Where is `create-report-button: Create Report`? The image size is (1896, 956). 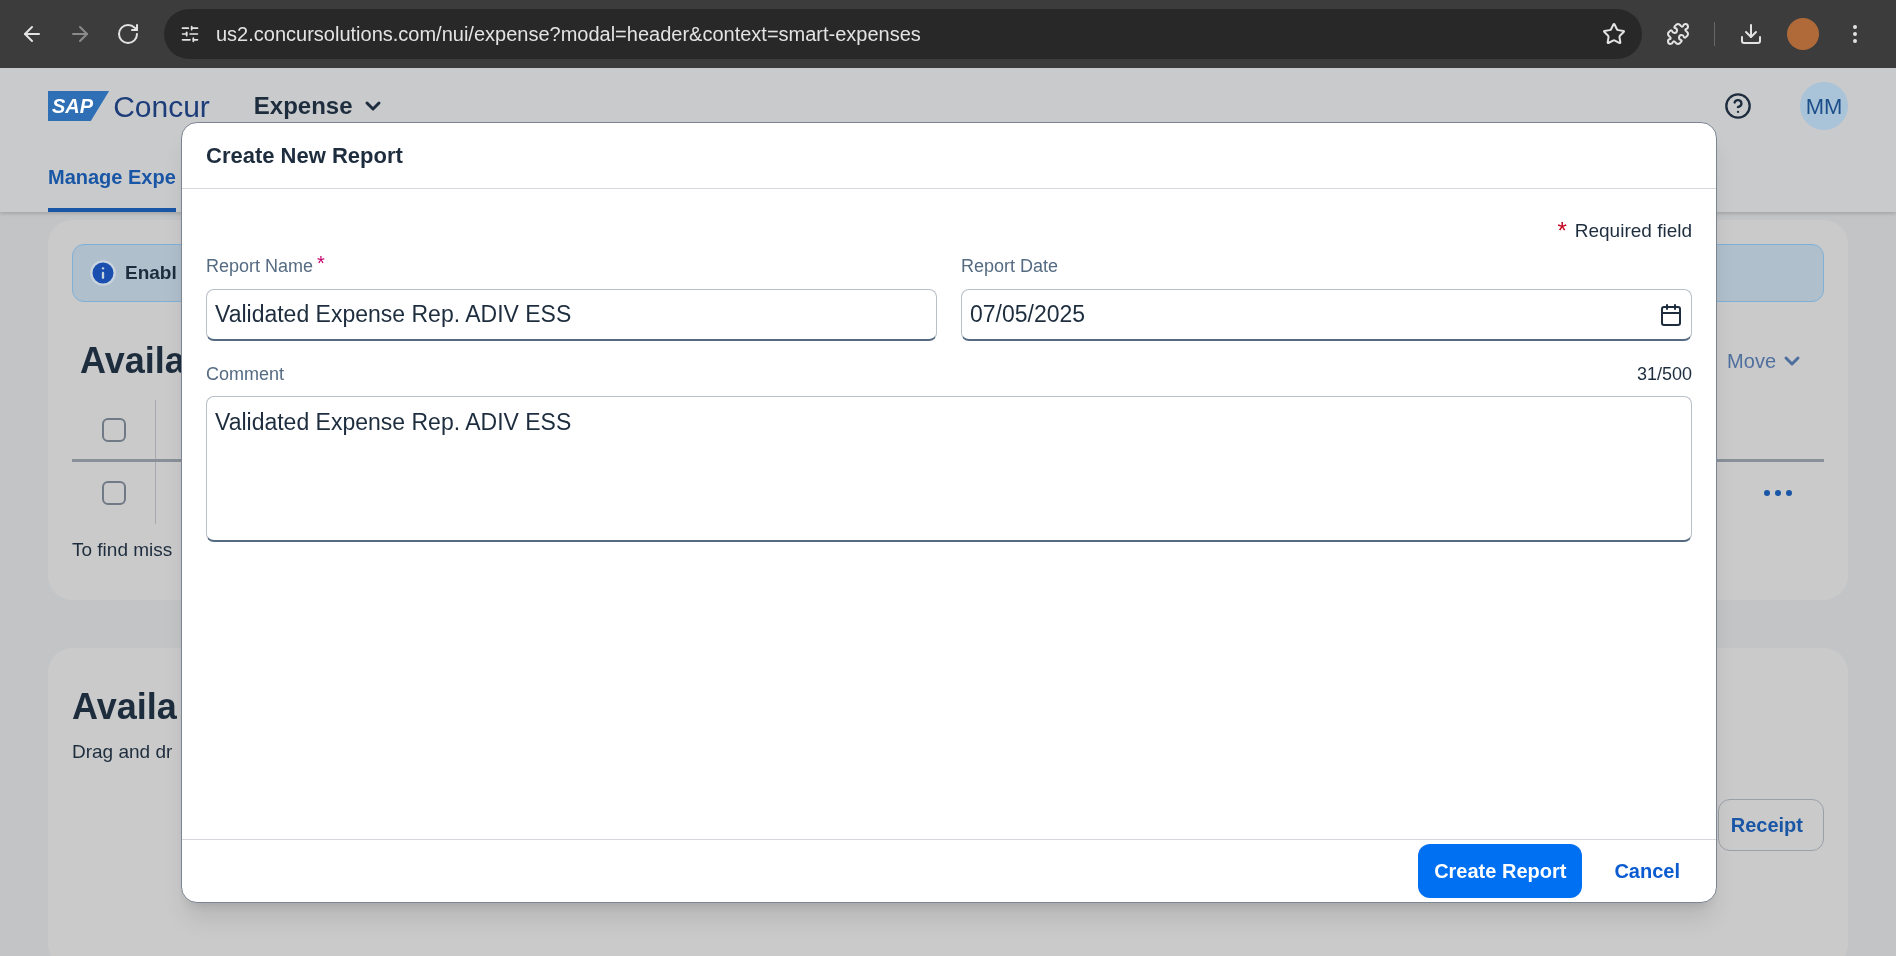
create-report-button: Create Report is located at coordinates (1500, 871).